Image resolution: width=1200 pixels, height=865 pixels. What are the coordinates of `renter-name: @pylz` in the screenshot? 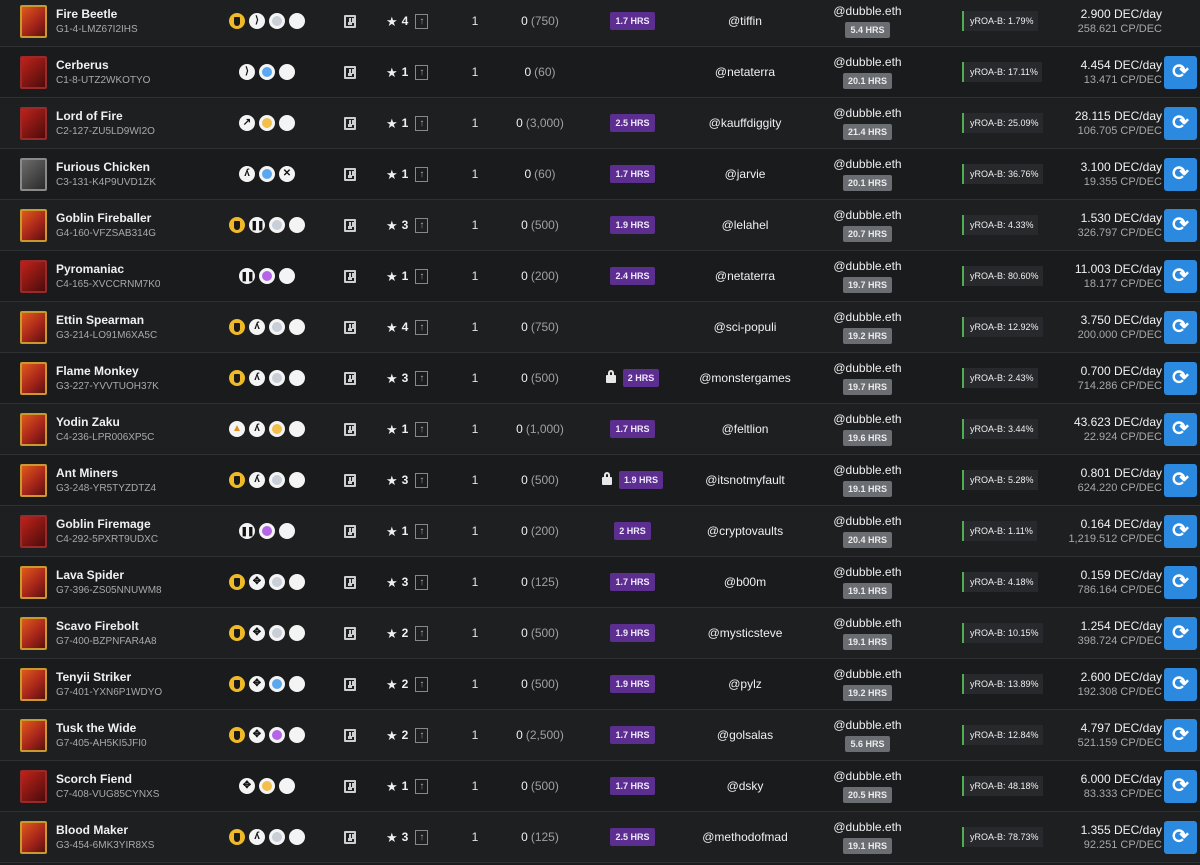 It's located at (745, 684).